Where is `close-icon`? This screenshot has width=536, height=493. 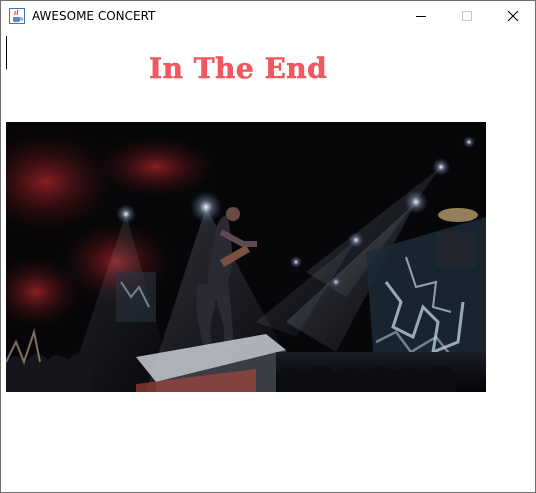
close-icon is located at coordinates (513, 16).